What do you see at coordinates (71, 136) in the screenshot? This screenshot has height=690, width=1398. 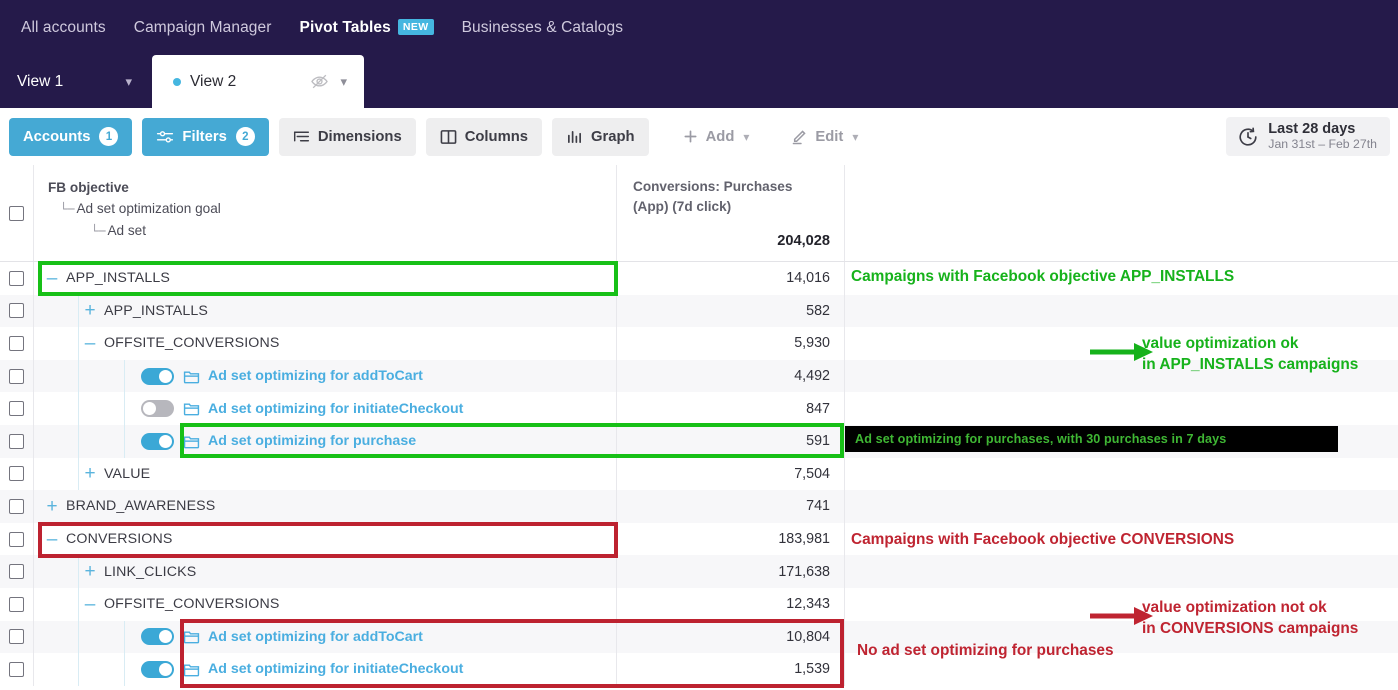 I see `accounts-button: Accounts 1` at bounding box center [71, 136].